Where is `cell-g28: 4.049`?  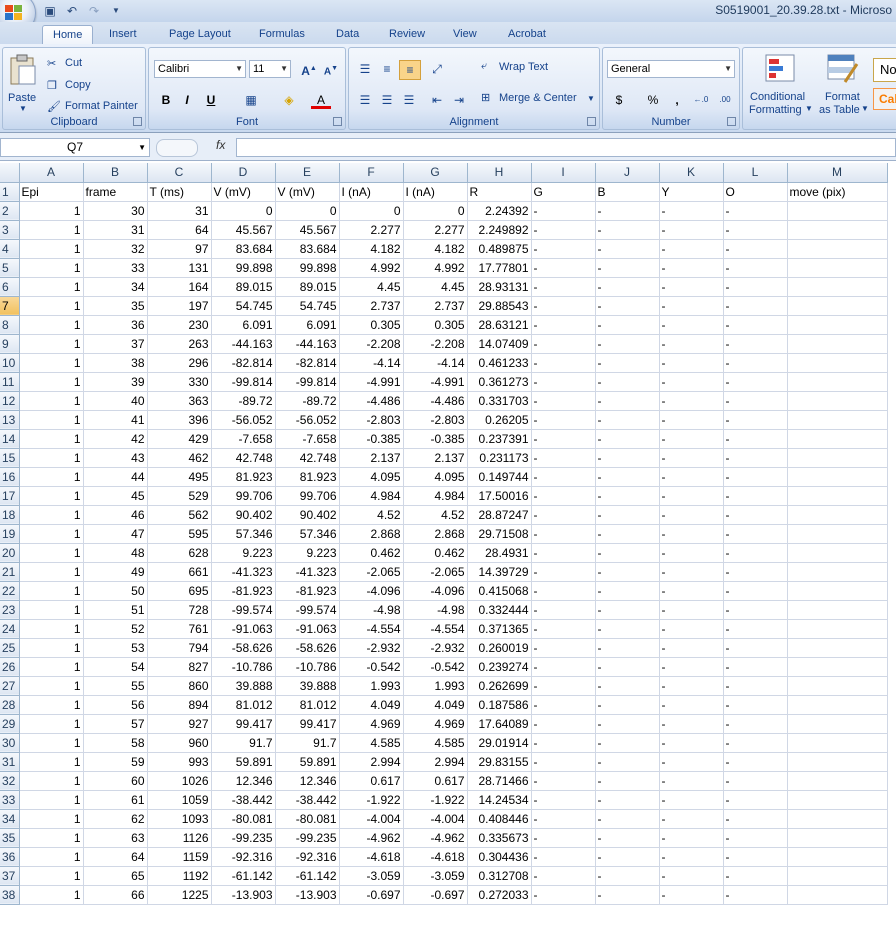 cell-g28: 4.049 is located at coordinates (435, 705).